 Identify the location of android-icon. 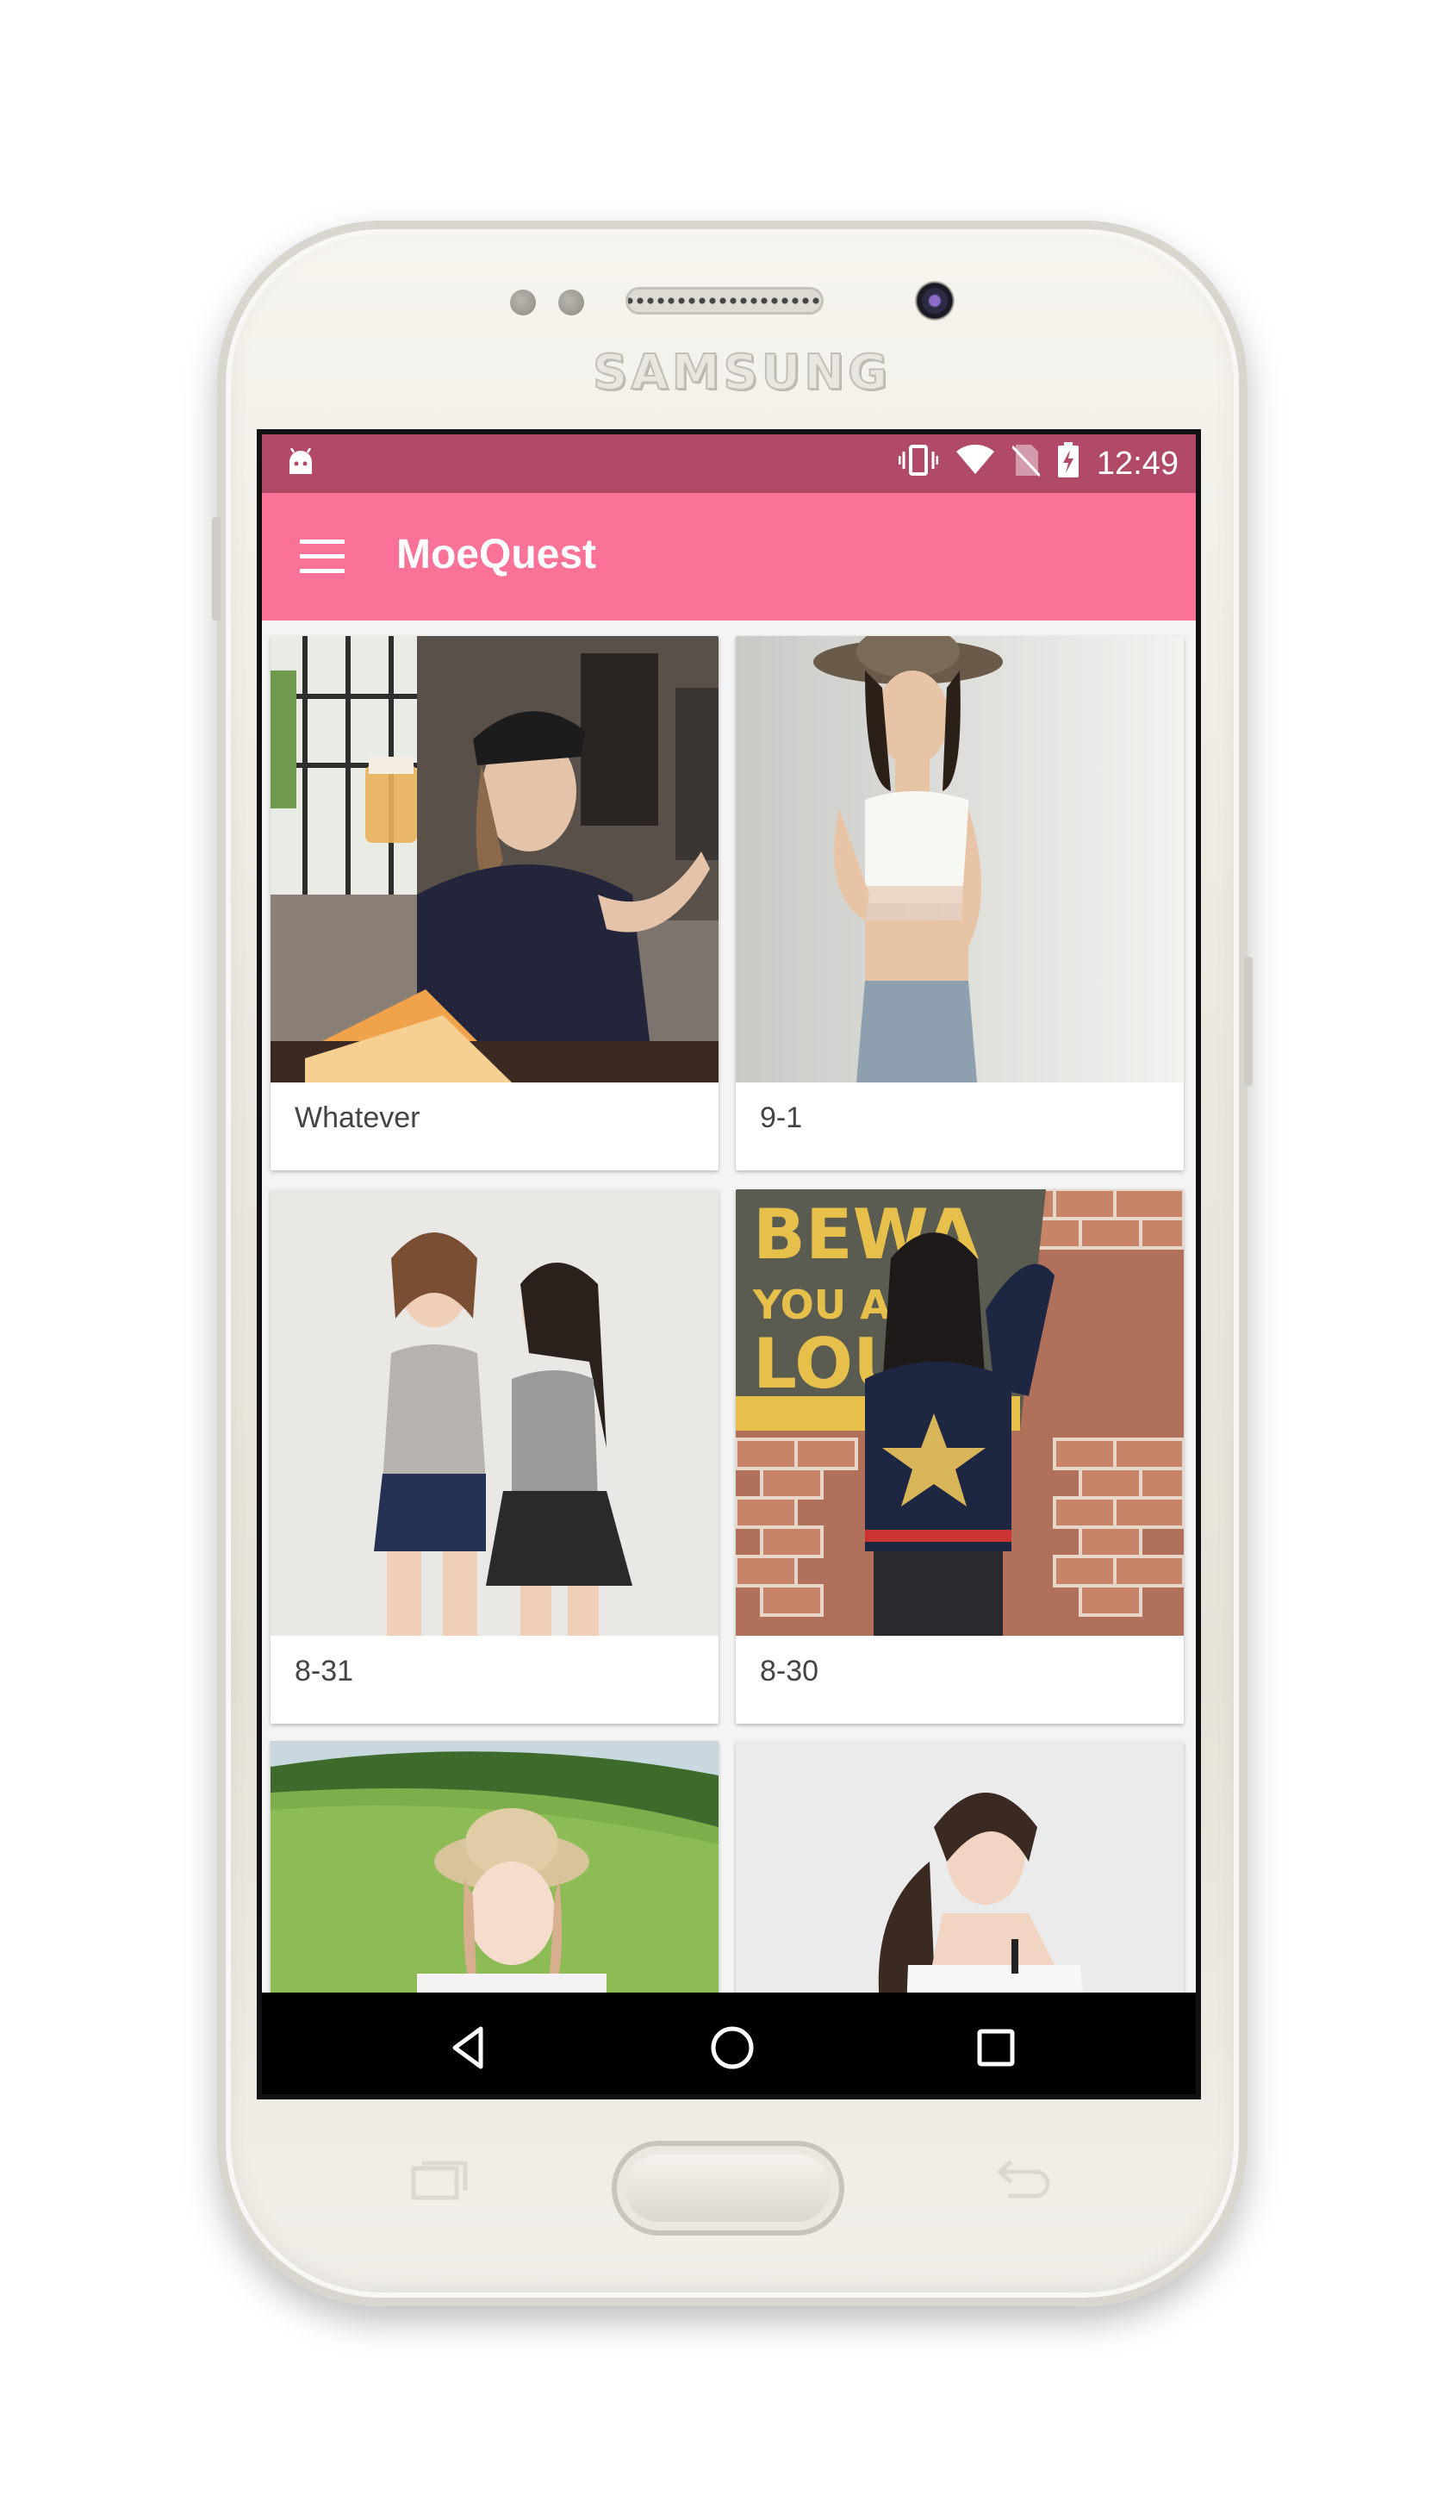
(301, 464).